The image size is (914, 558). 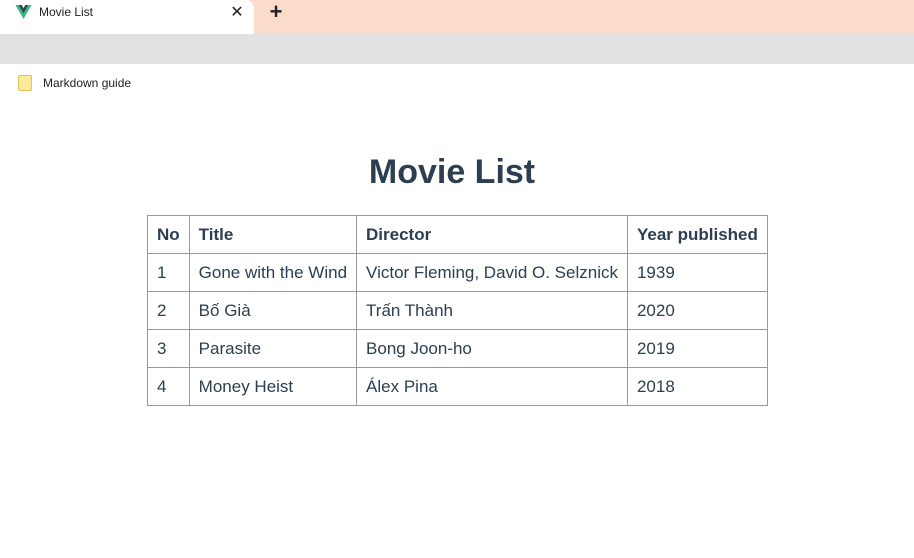 I want to click on cell-director: Victor Fleming, David O. Selznick, so click(x=492, y=272).